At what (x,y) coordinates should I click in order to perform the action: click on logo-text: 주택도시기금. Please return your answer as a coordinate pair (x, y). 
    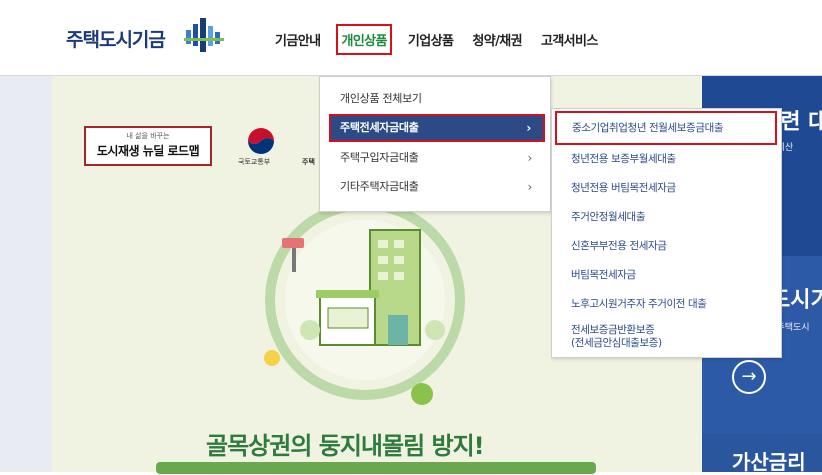
    Looking at the image, I should click on (116, 38).